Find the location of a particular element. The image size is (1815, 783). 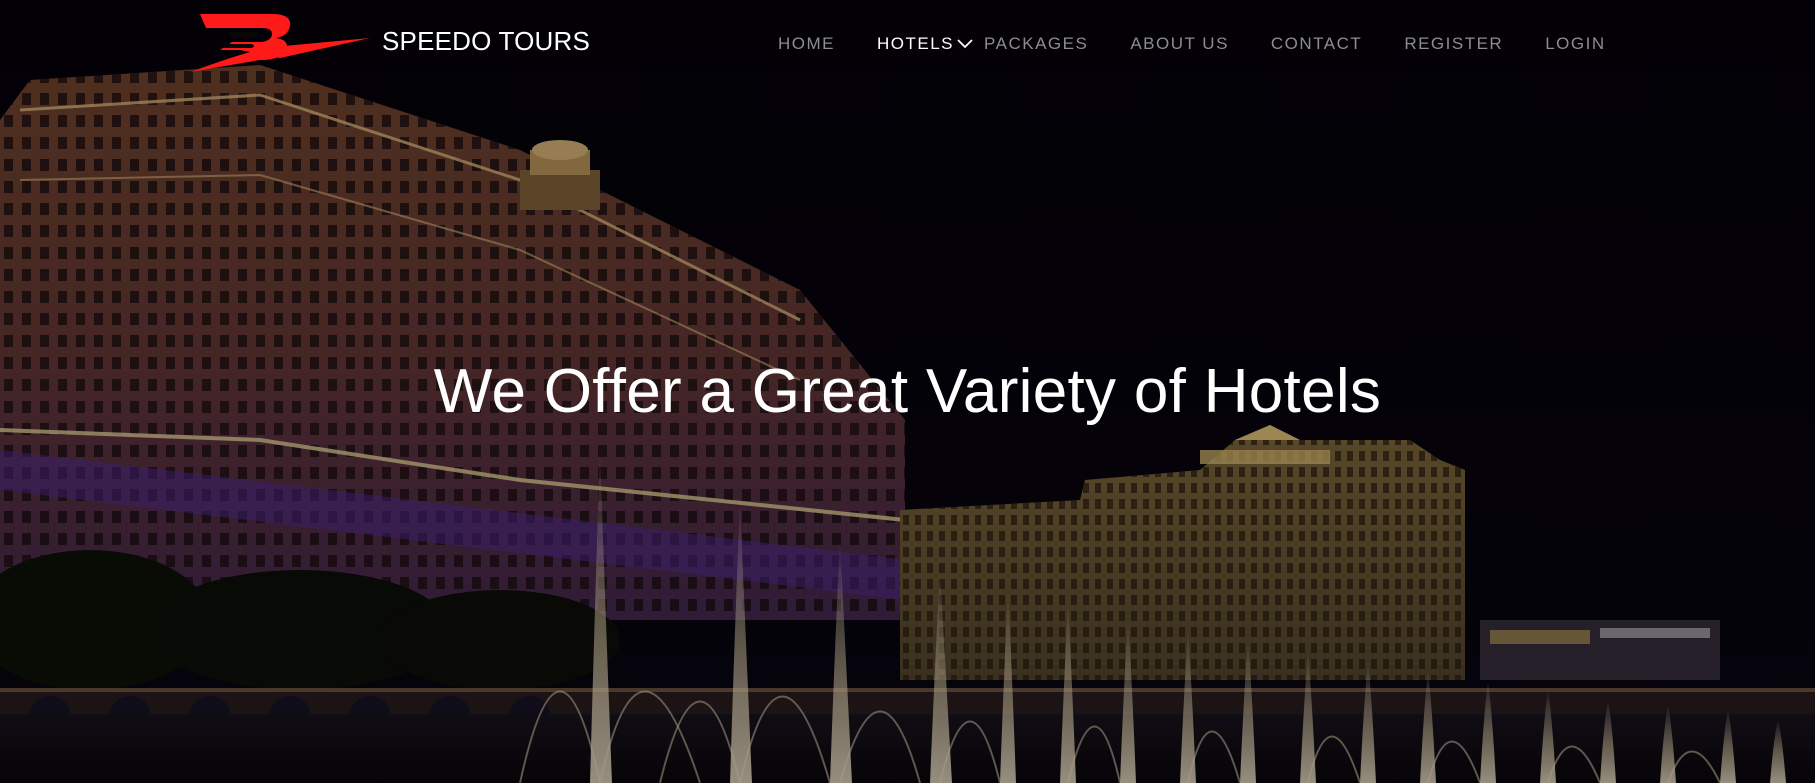

nav-packages: PACKAGES is located at coordinates (1036, 44).